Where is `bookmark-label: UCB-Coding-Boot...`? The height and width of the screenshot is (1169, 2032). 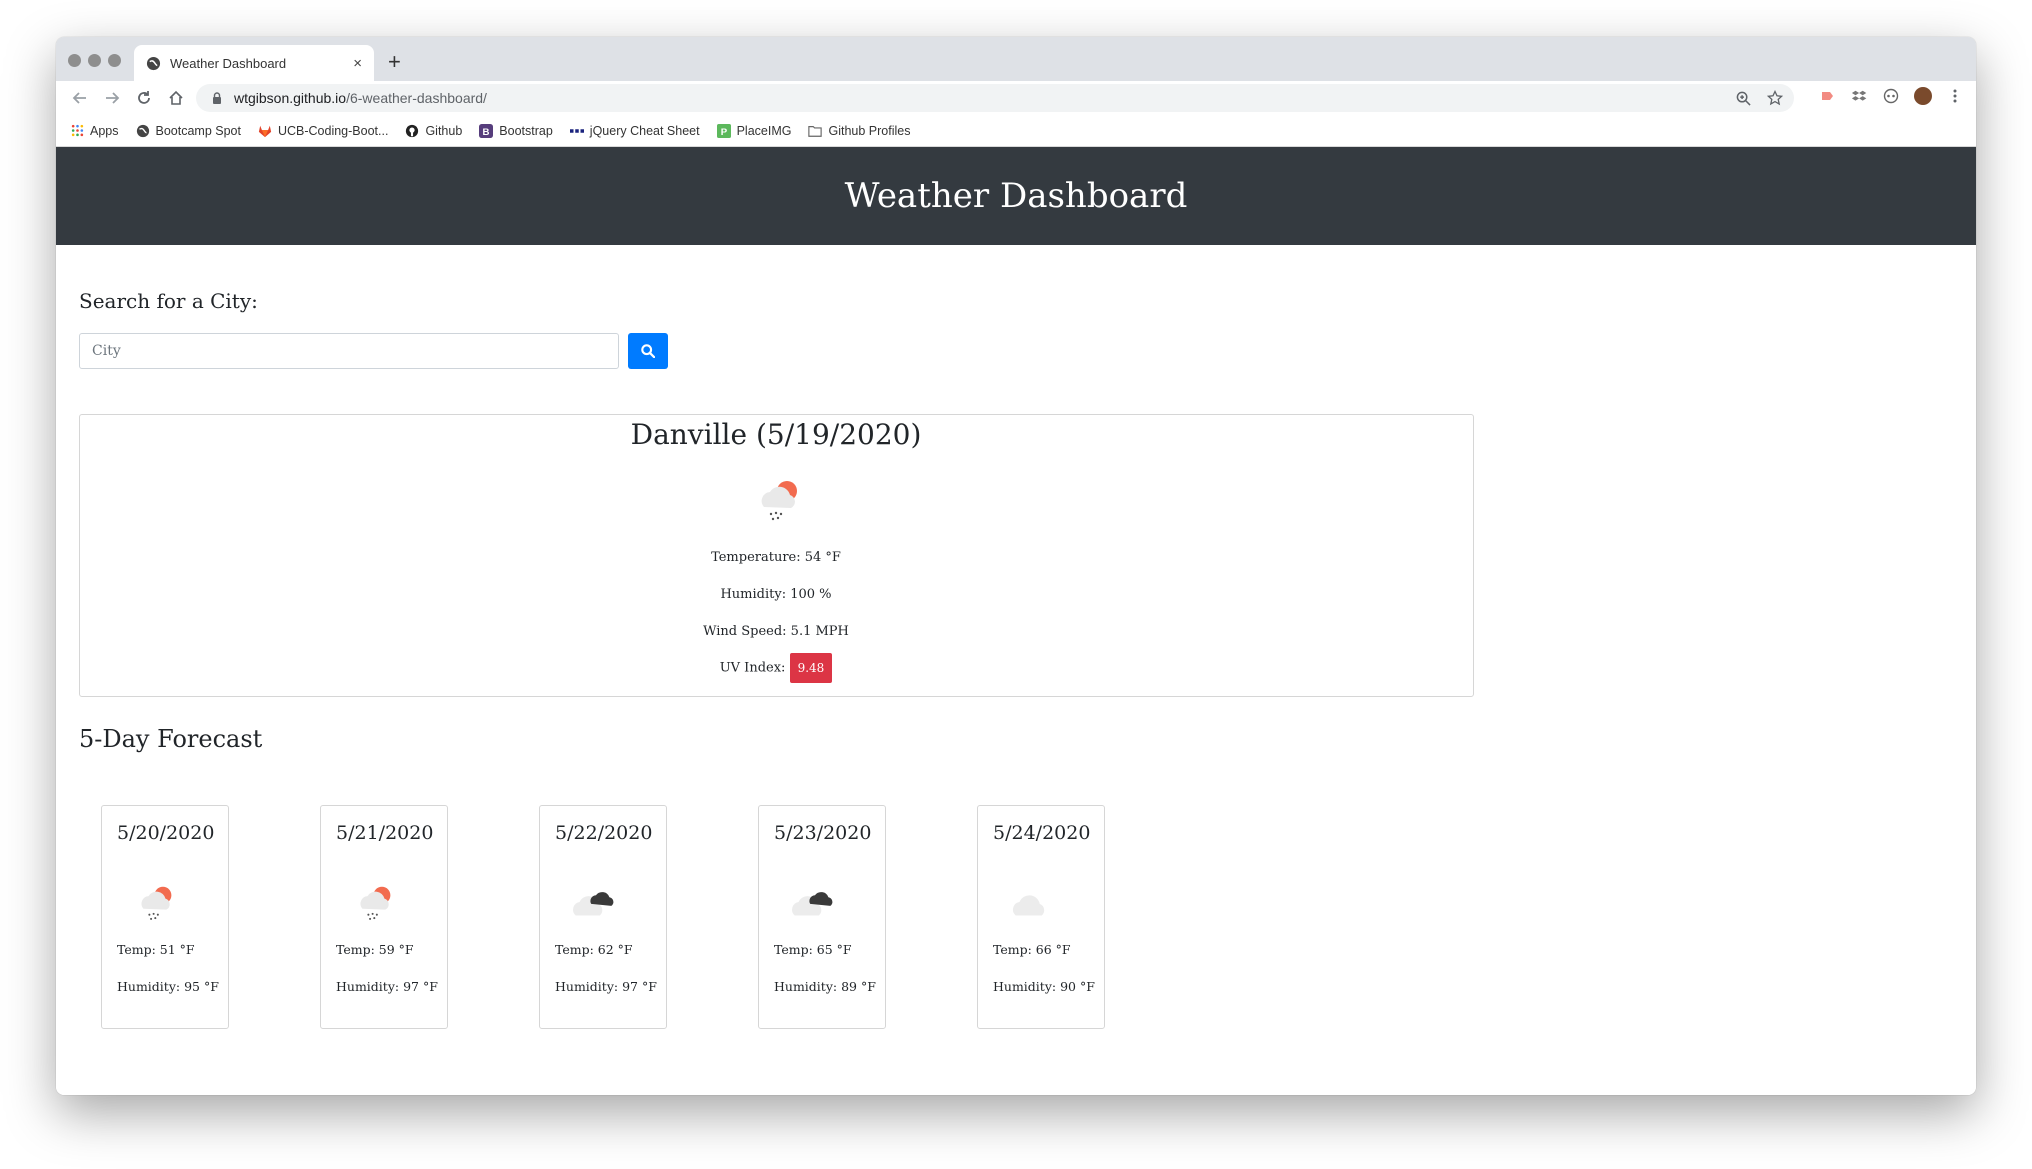
bookmark-label: UCB-Coding-Boot... is located at coordinates (333, 130).